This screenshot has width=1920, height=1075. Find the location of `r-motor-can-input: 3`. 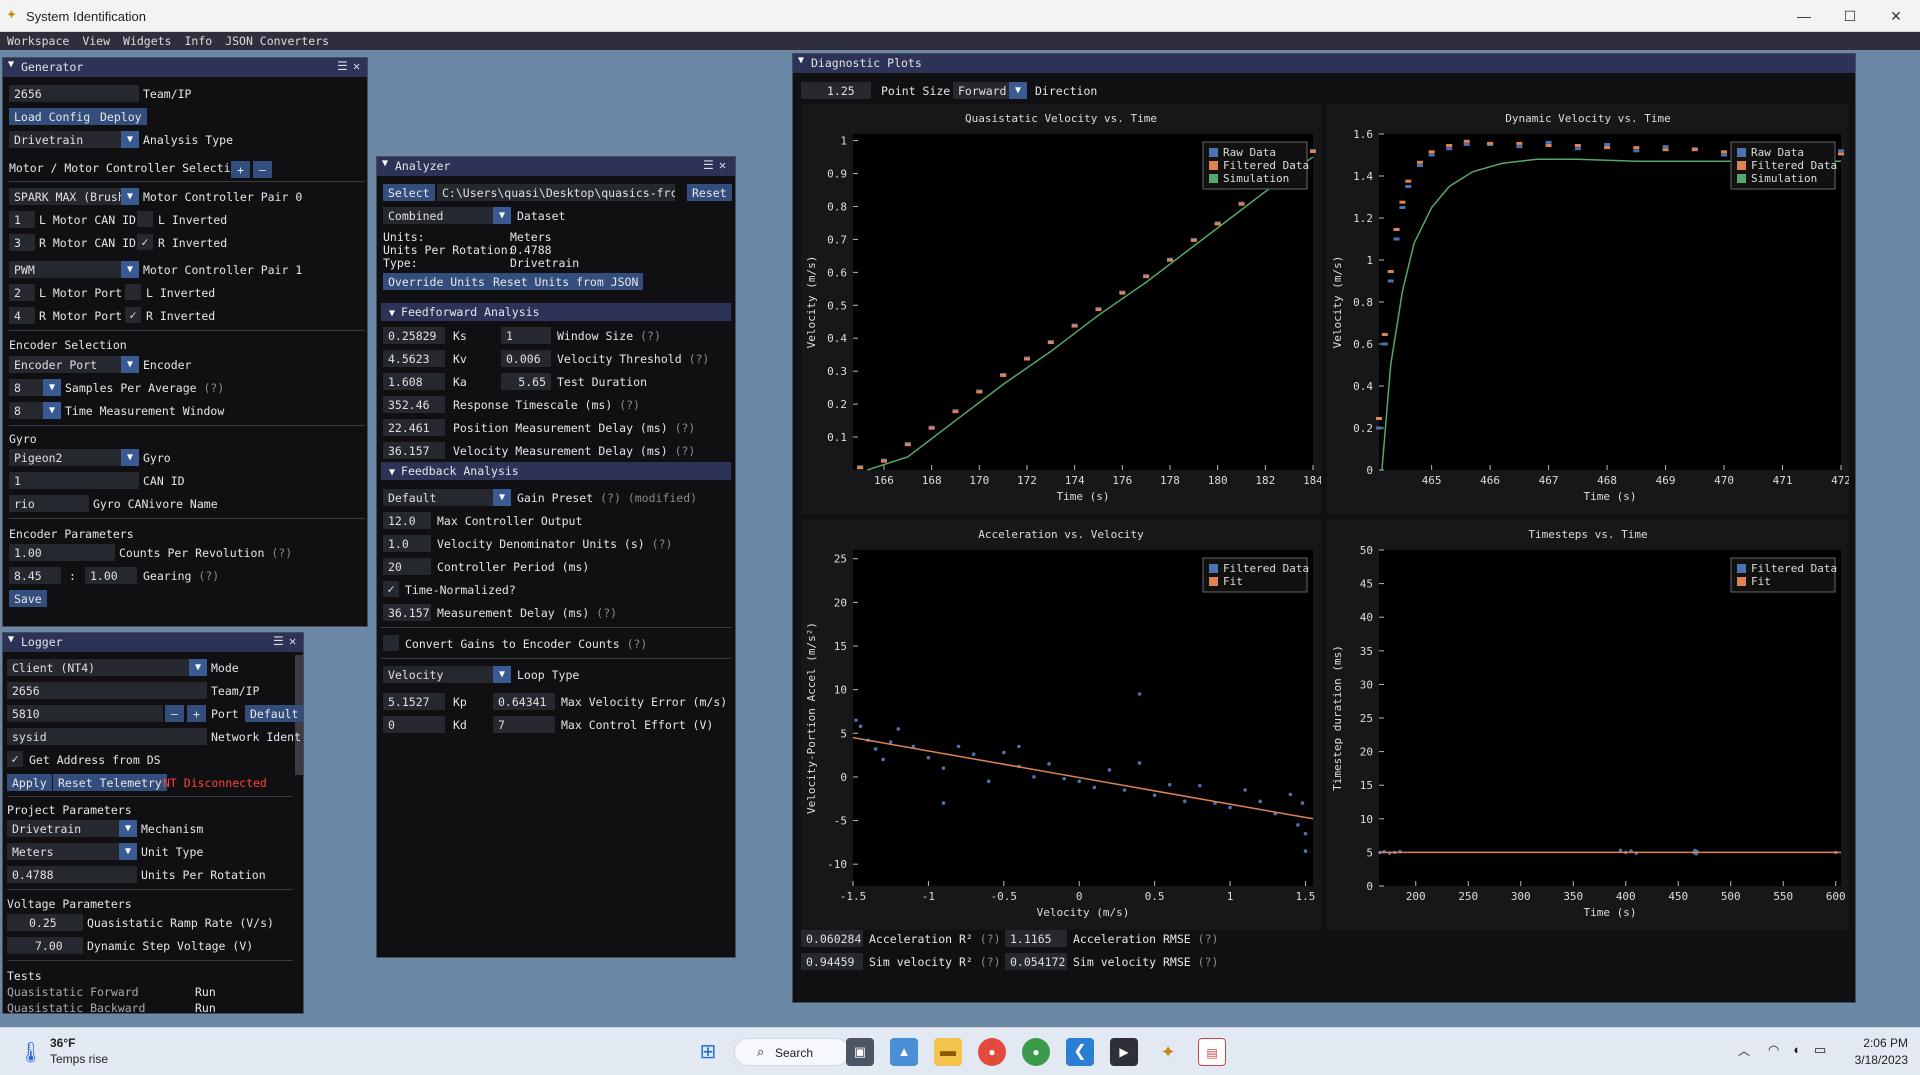

r-motor-can-input: 3 is located at coordinates (22, 242).